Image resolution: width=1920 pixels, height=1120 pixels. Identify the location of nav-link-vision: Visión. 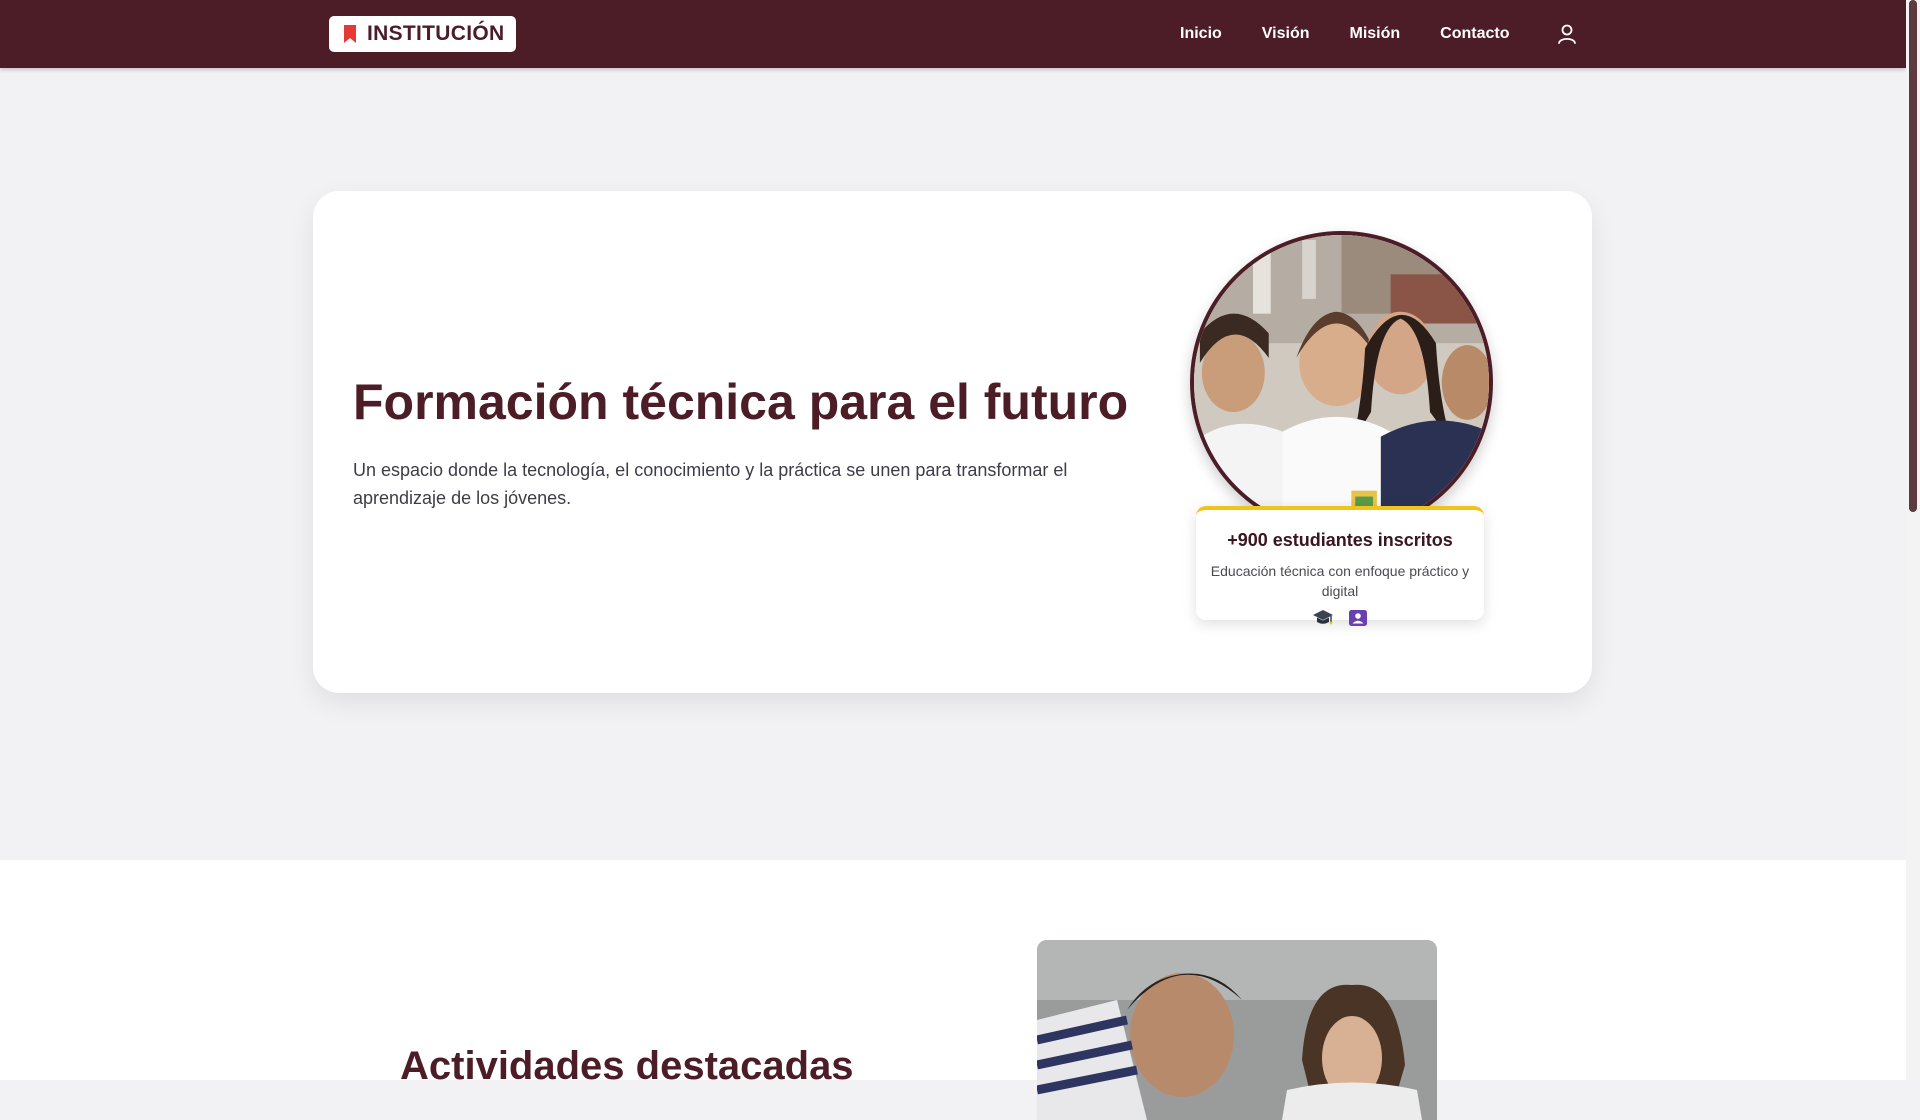
(1286, 34).